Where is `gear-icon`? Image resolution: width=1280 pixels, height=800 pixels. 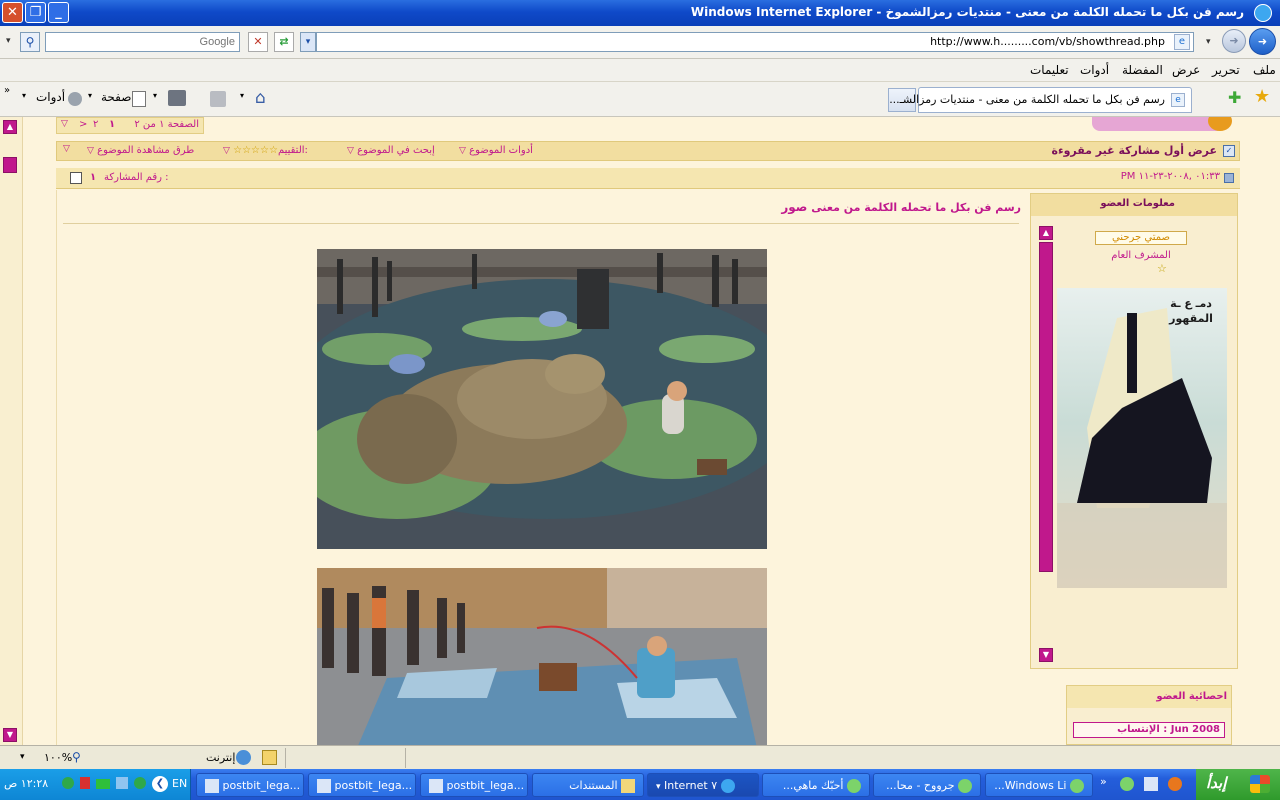 gear-icon is located at coordinates (75, 99).